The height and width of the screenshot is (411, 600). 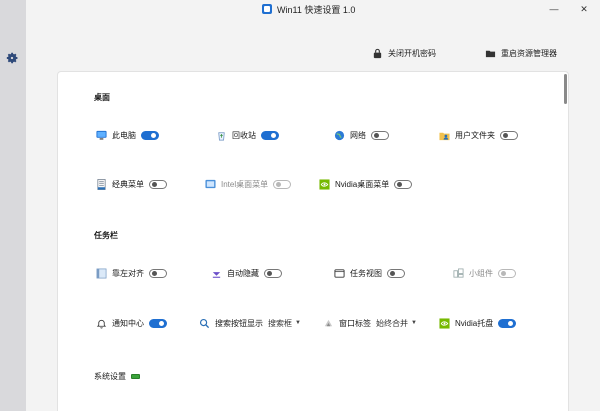 I want to click on section-title-taskbar: 任务栏, so click(x=106, y=235).